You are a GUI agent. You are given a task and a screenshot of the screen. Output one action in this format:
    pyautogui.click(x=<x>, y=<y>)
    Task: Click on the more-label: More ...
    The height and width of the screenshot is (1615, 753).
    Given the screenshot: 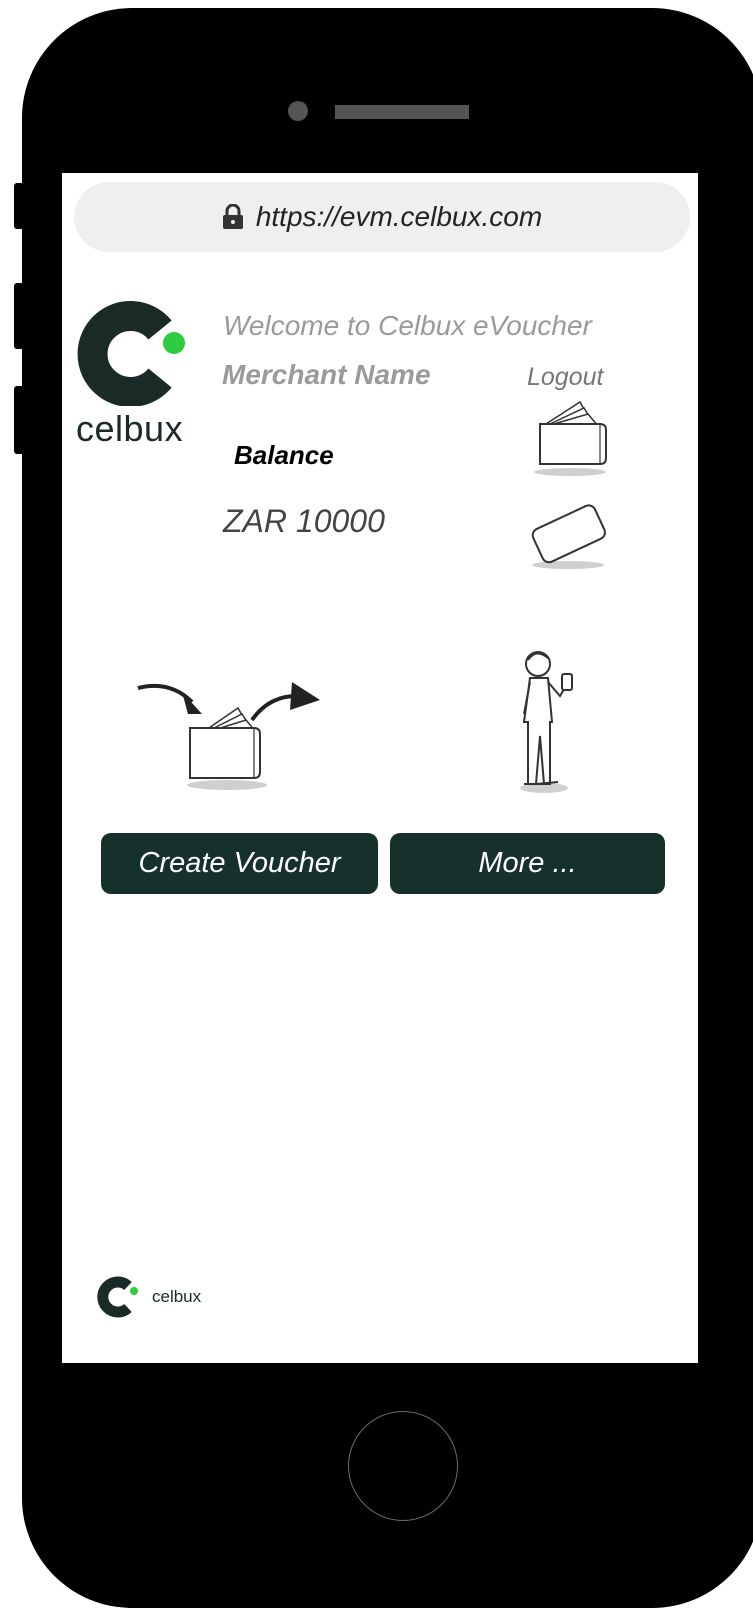 What is the action you would take?
    pyautogui.click(x=527, y=863)
    